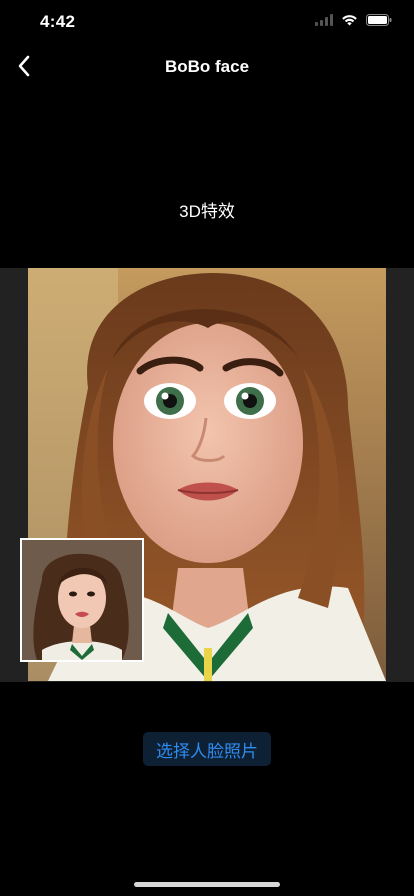 This screenshot has width=414, height=896. What do you see at coordinates (207, 22) in the screenshot?
I see `status-bar: 4:42` at bounding box center [207, 22].